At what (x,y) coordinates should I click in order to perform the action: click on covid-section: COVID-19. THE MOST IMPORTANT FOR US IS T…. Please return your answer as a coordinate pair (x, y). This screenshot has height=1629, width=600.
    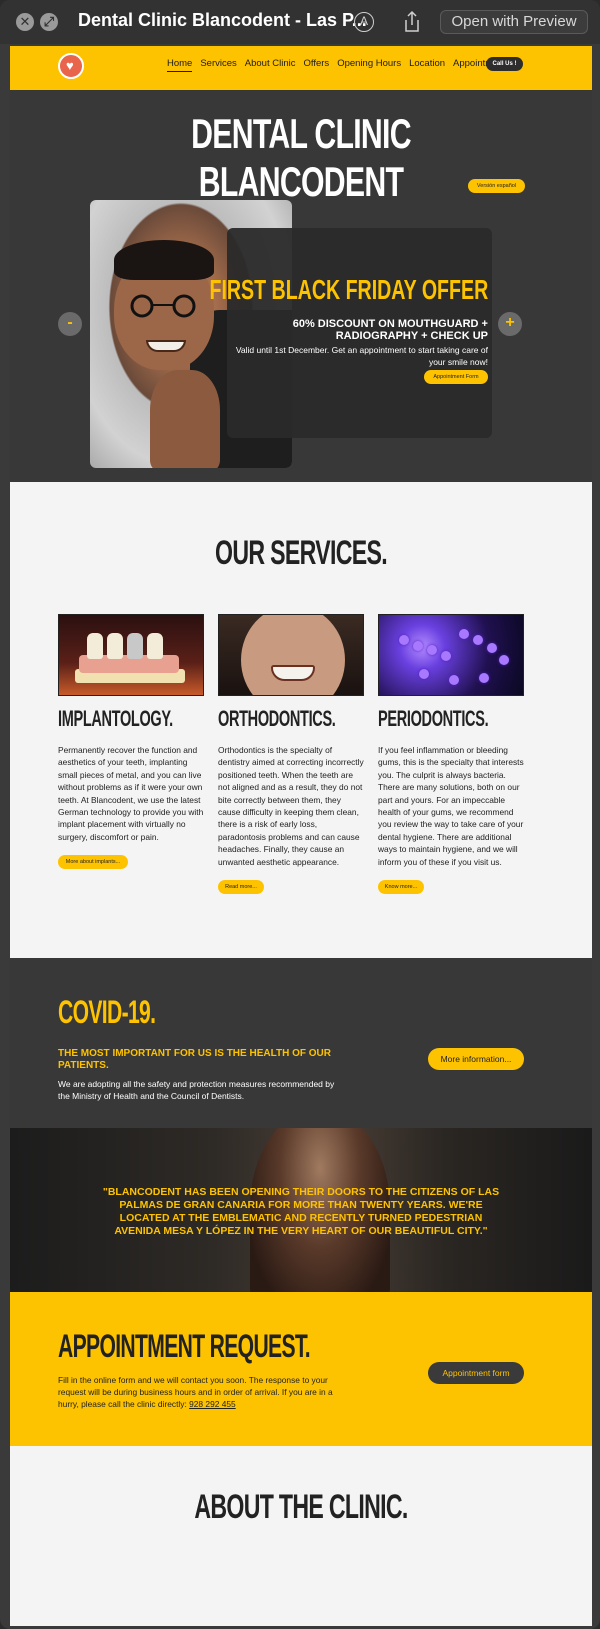
    Looking at the image, I should click on (301, 1043).